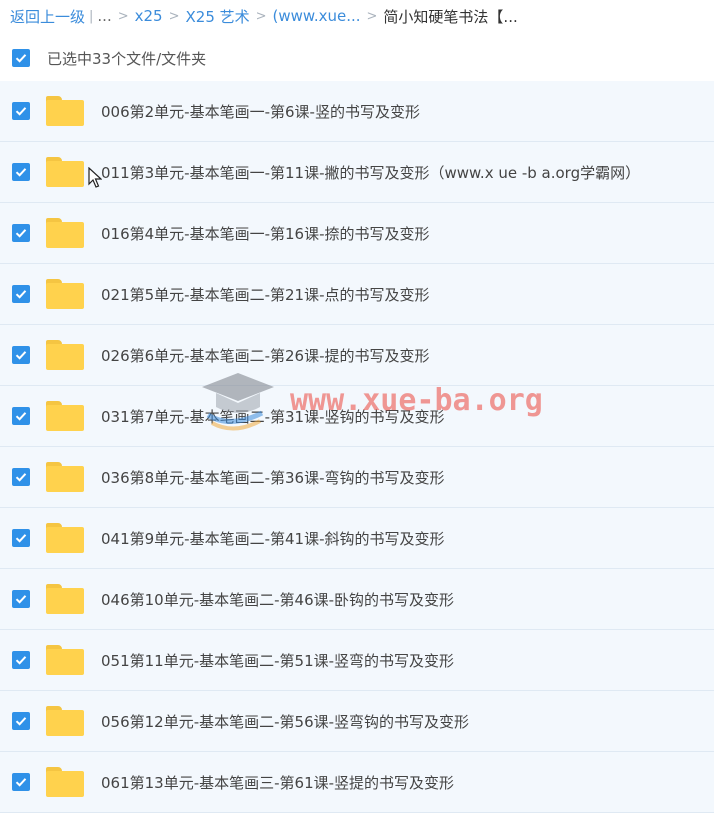 This screenshot has width=714, height=813. I want to click on file-row: 031第7单元-基本笔画二-第31课-竖钩的书写及变形, so click(357, 416).